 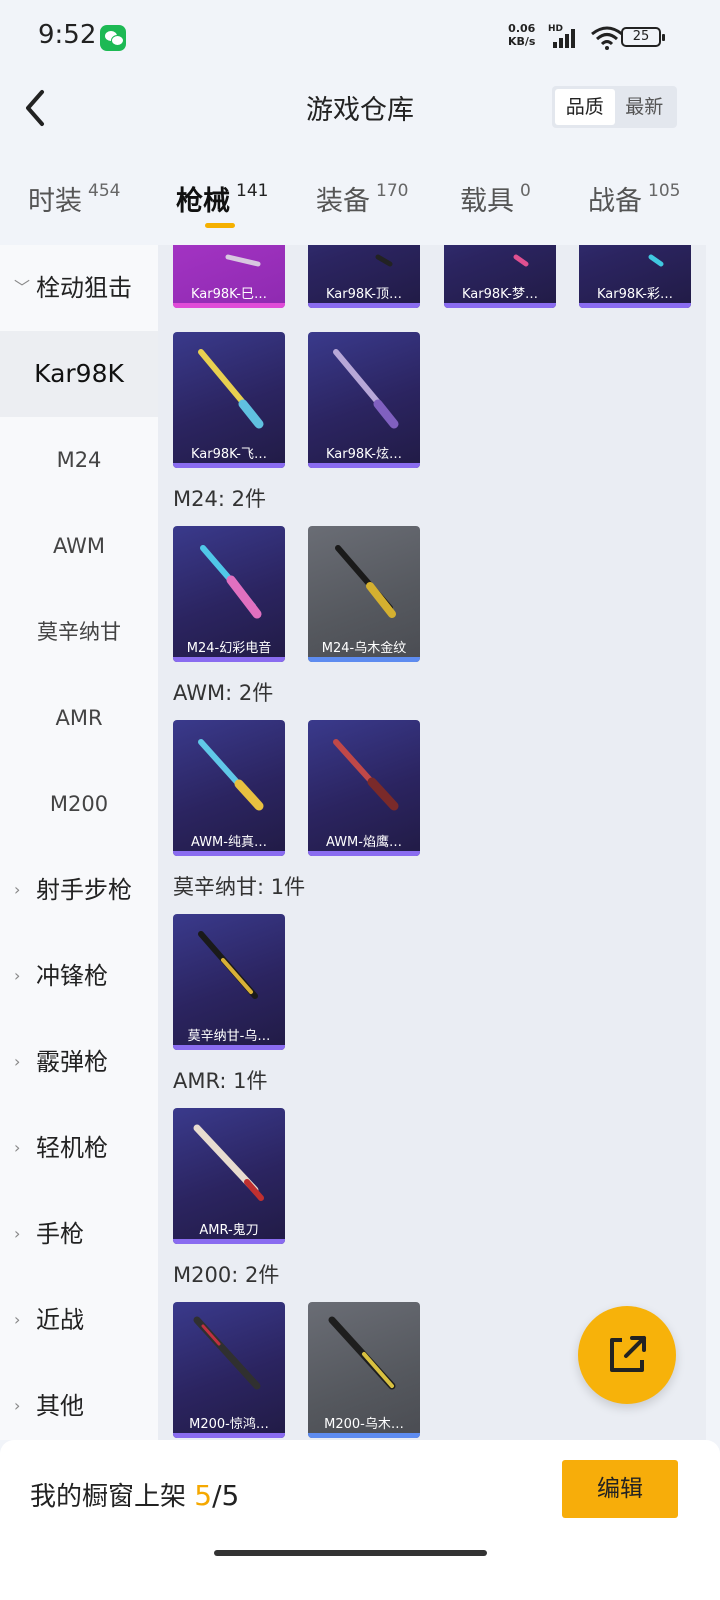 What do you see at coordinates (643, 37) in the screenshot?
I see `battery-icon: 25` at bounding box center [643, 37].